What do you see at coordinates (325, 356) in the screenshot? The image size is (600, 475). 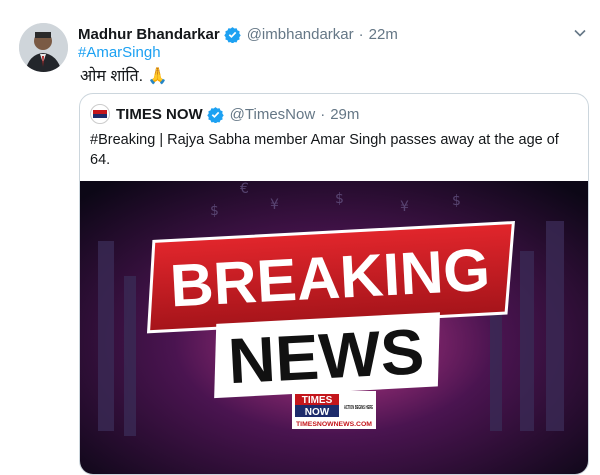 I see `banner-news-text: NEWS` at bounding box center [325, 356].